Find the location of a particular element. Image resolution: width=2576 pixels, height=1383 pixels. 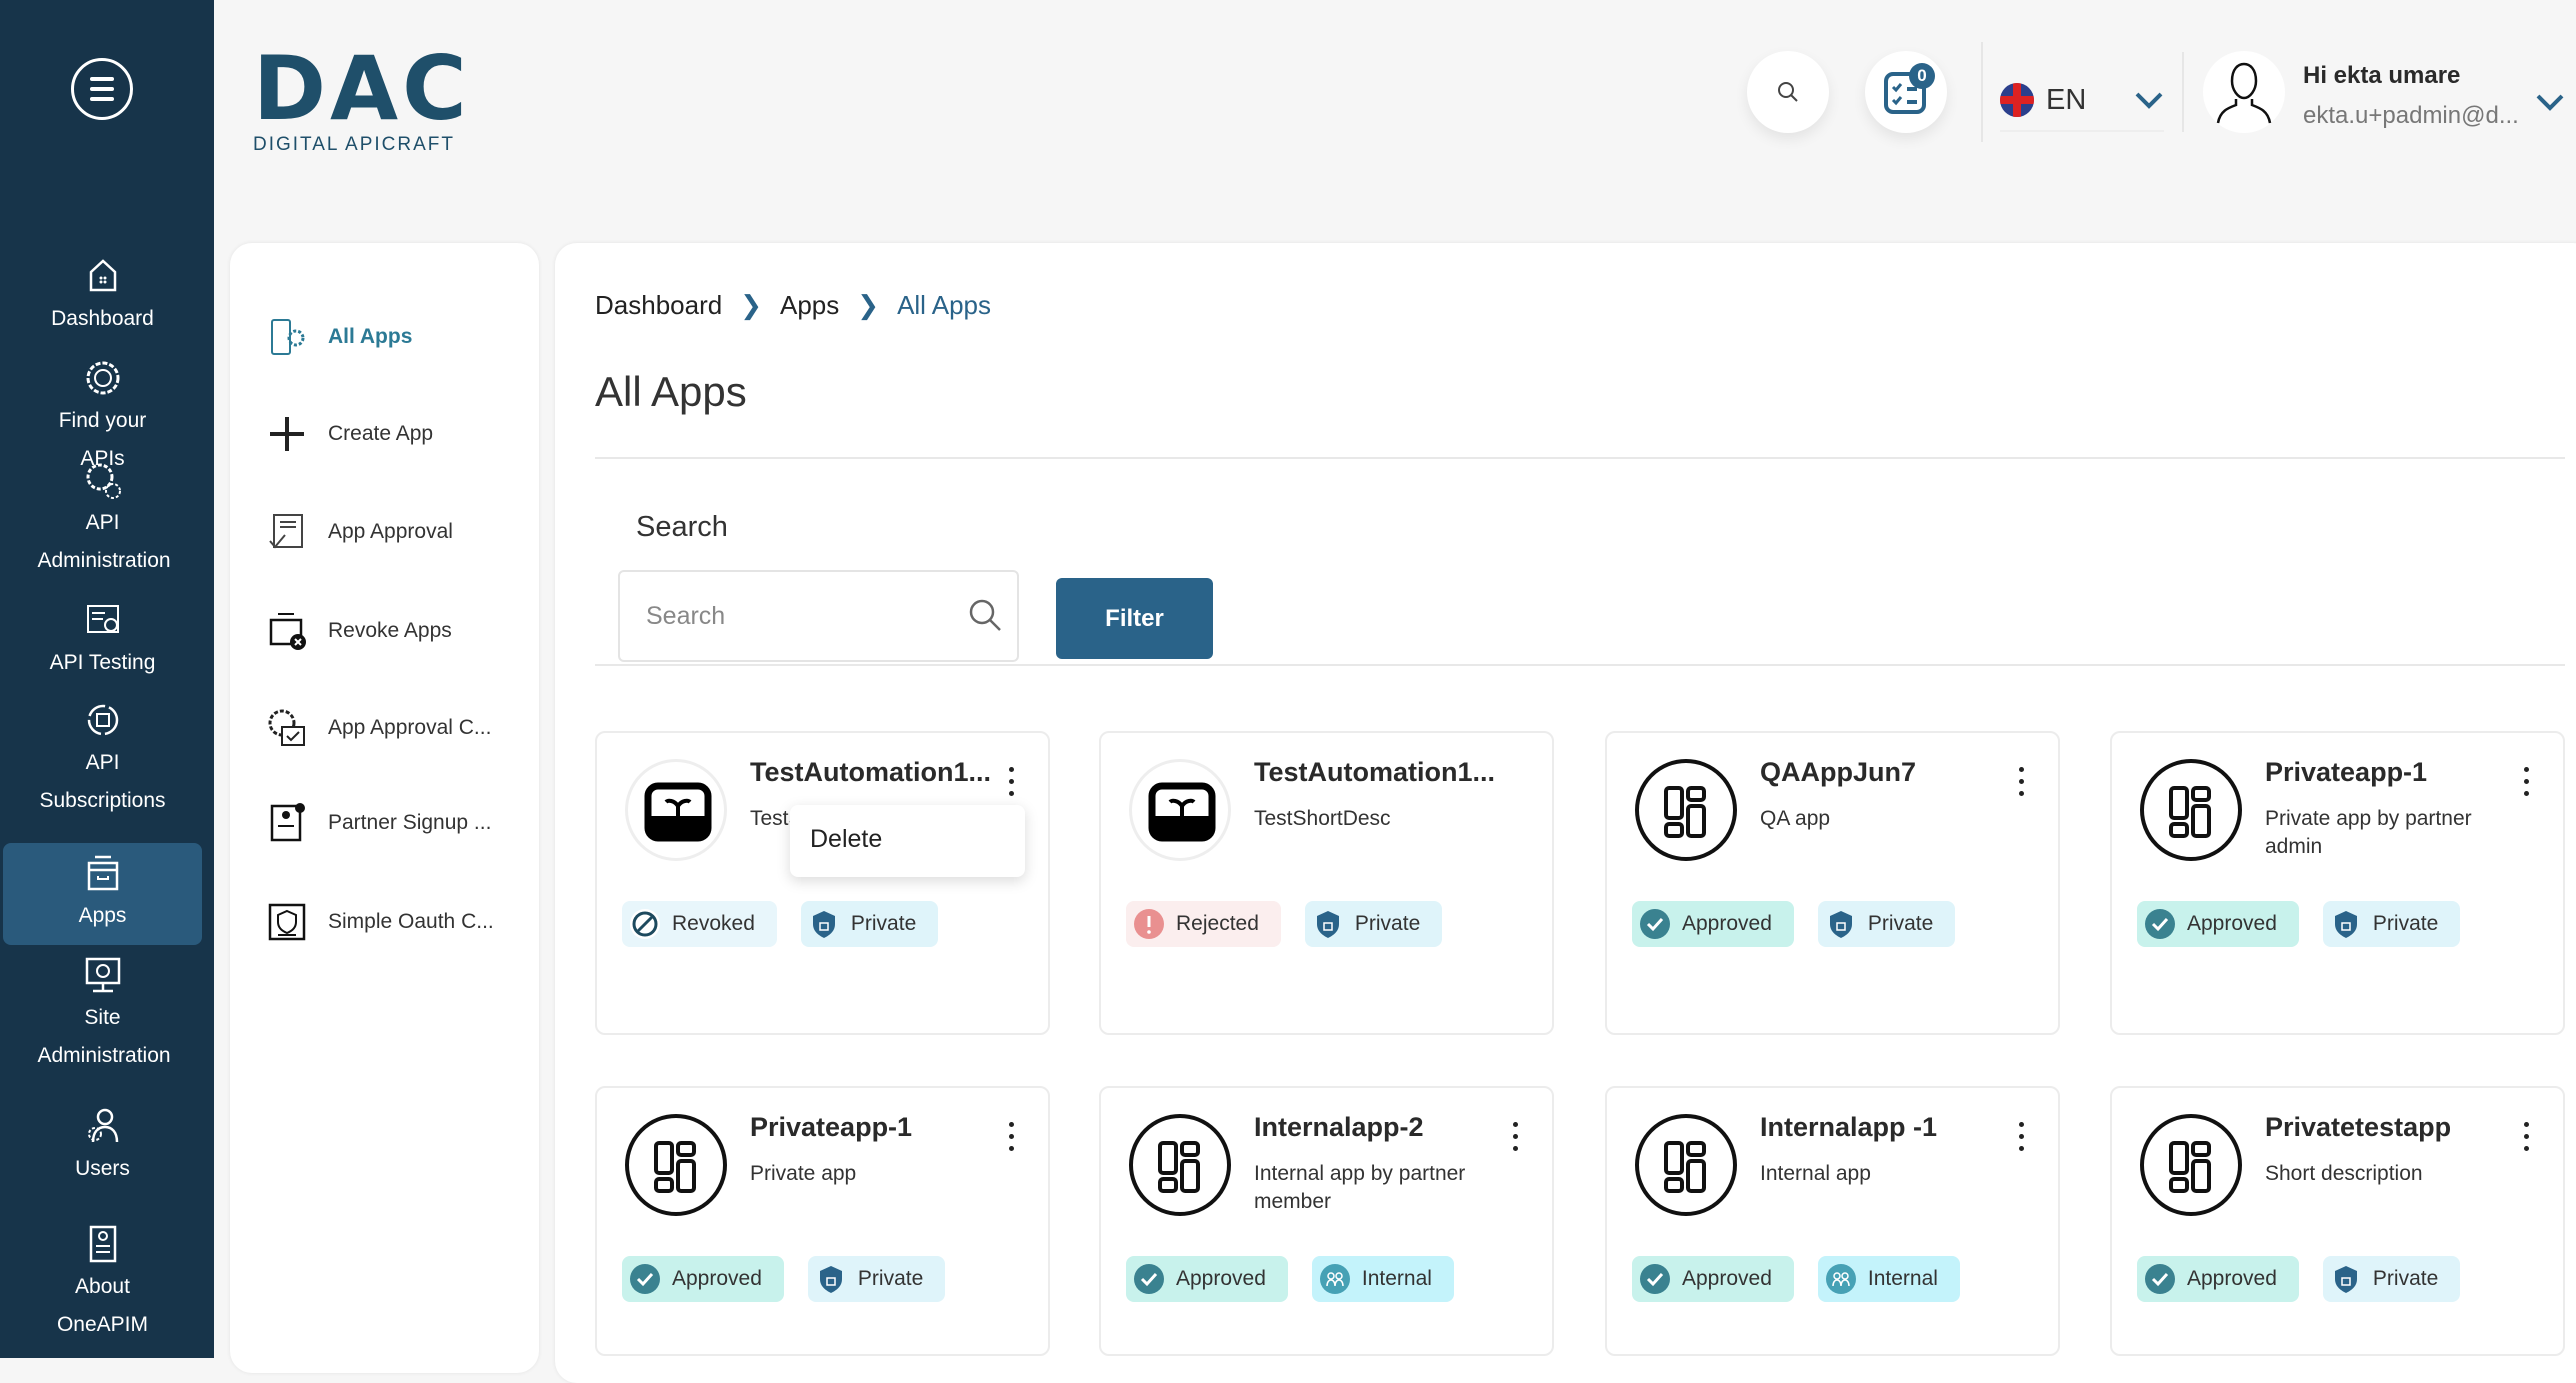

home-icon is located at coordinates (102, 275).